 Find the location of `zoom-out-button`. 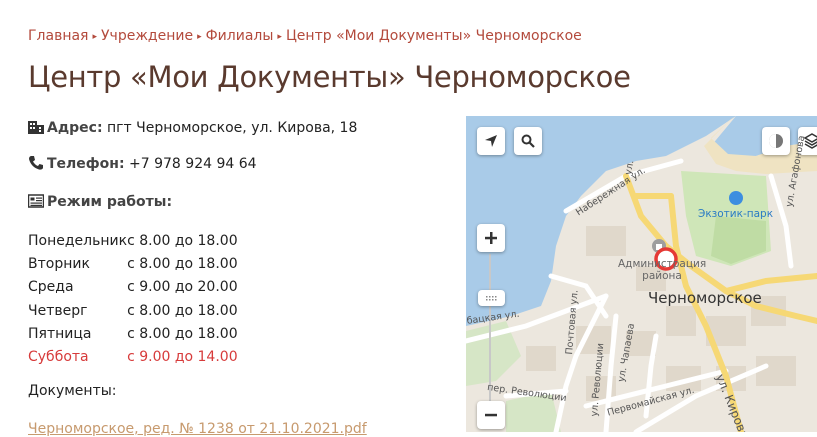

zoom-out-button is located at coordinates (491, 415).